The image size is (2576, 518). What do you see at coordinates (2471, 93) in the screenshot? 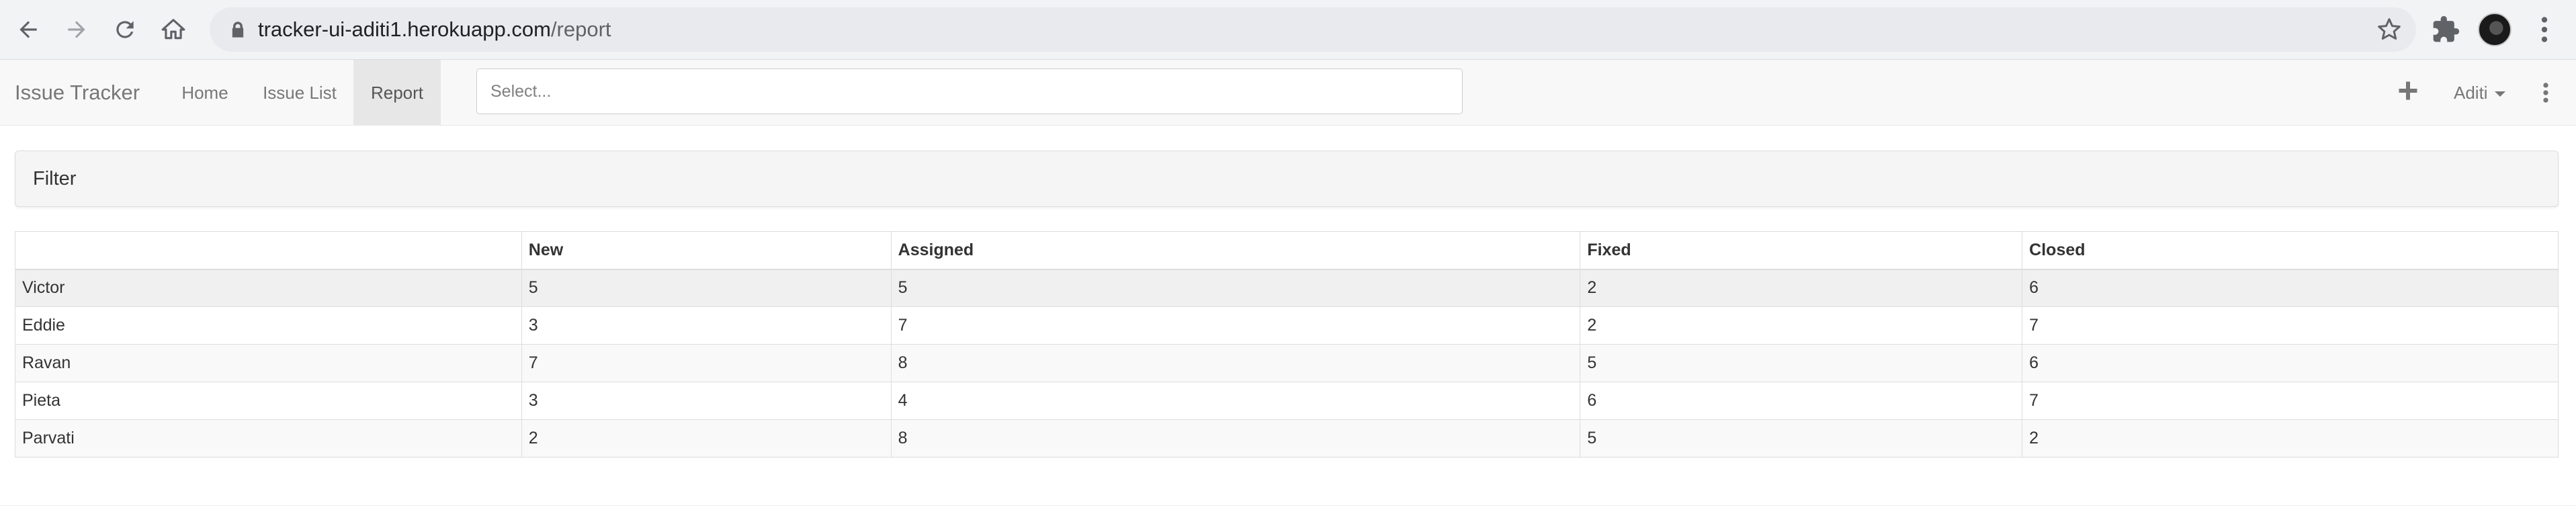
I see `user-name: Aditi` at bounding box center [2471, 93].